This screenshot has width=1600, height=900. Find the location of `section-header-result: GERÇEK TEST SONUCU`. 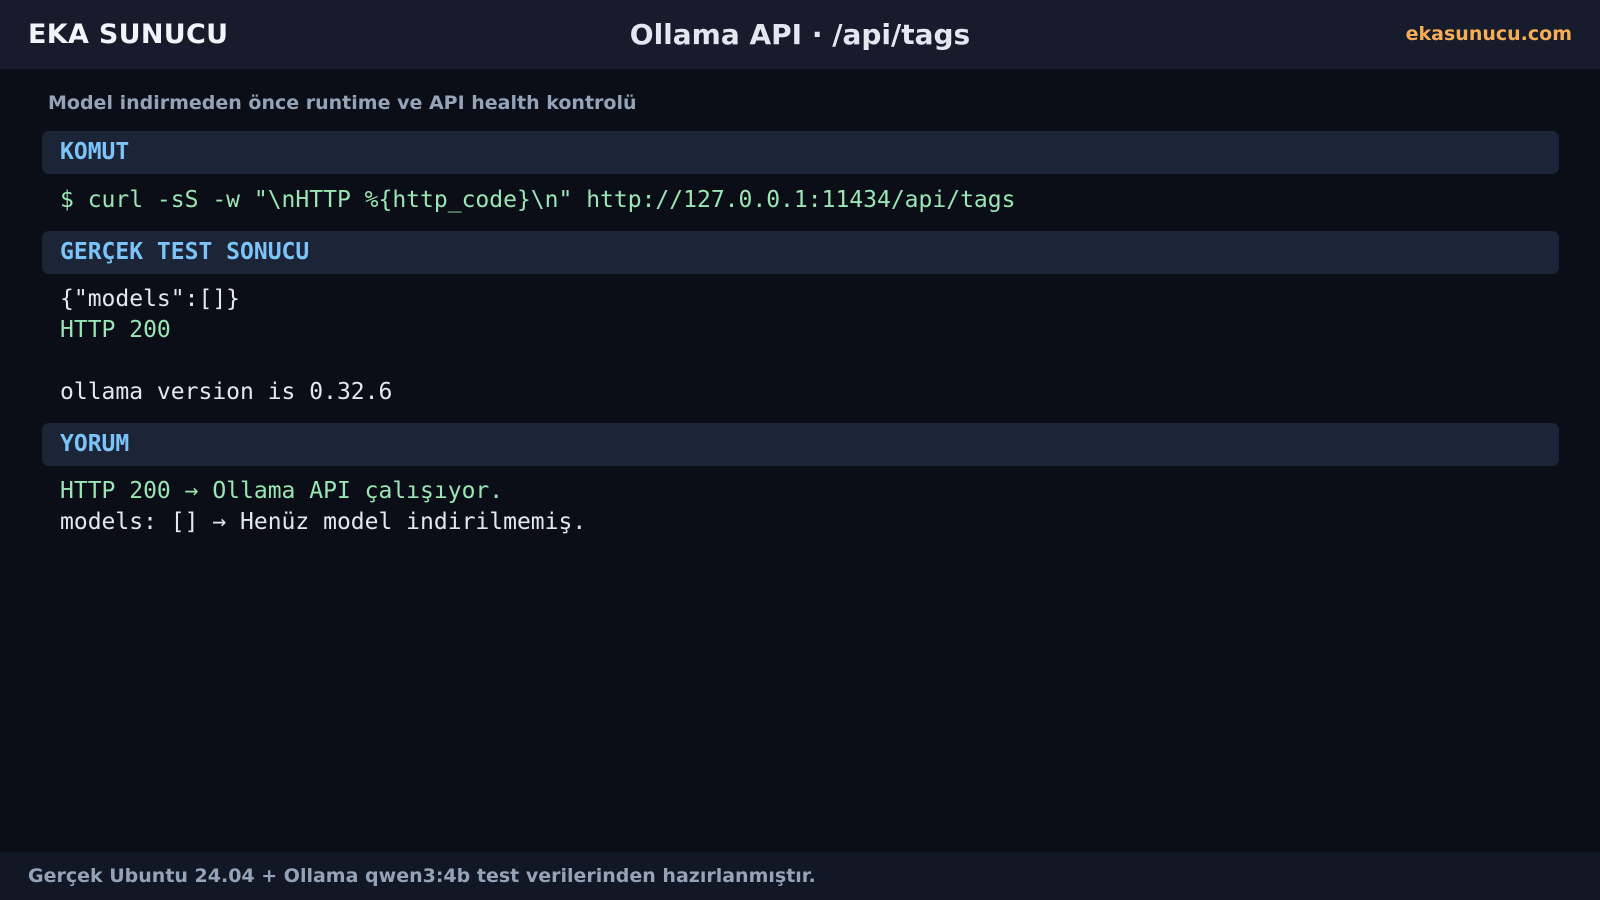

section-header-result: GERÇEK TEST SONUCU is located at coordinates (800, 252).